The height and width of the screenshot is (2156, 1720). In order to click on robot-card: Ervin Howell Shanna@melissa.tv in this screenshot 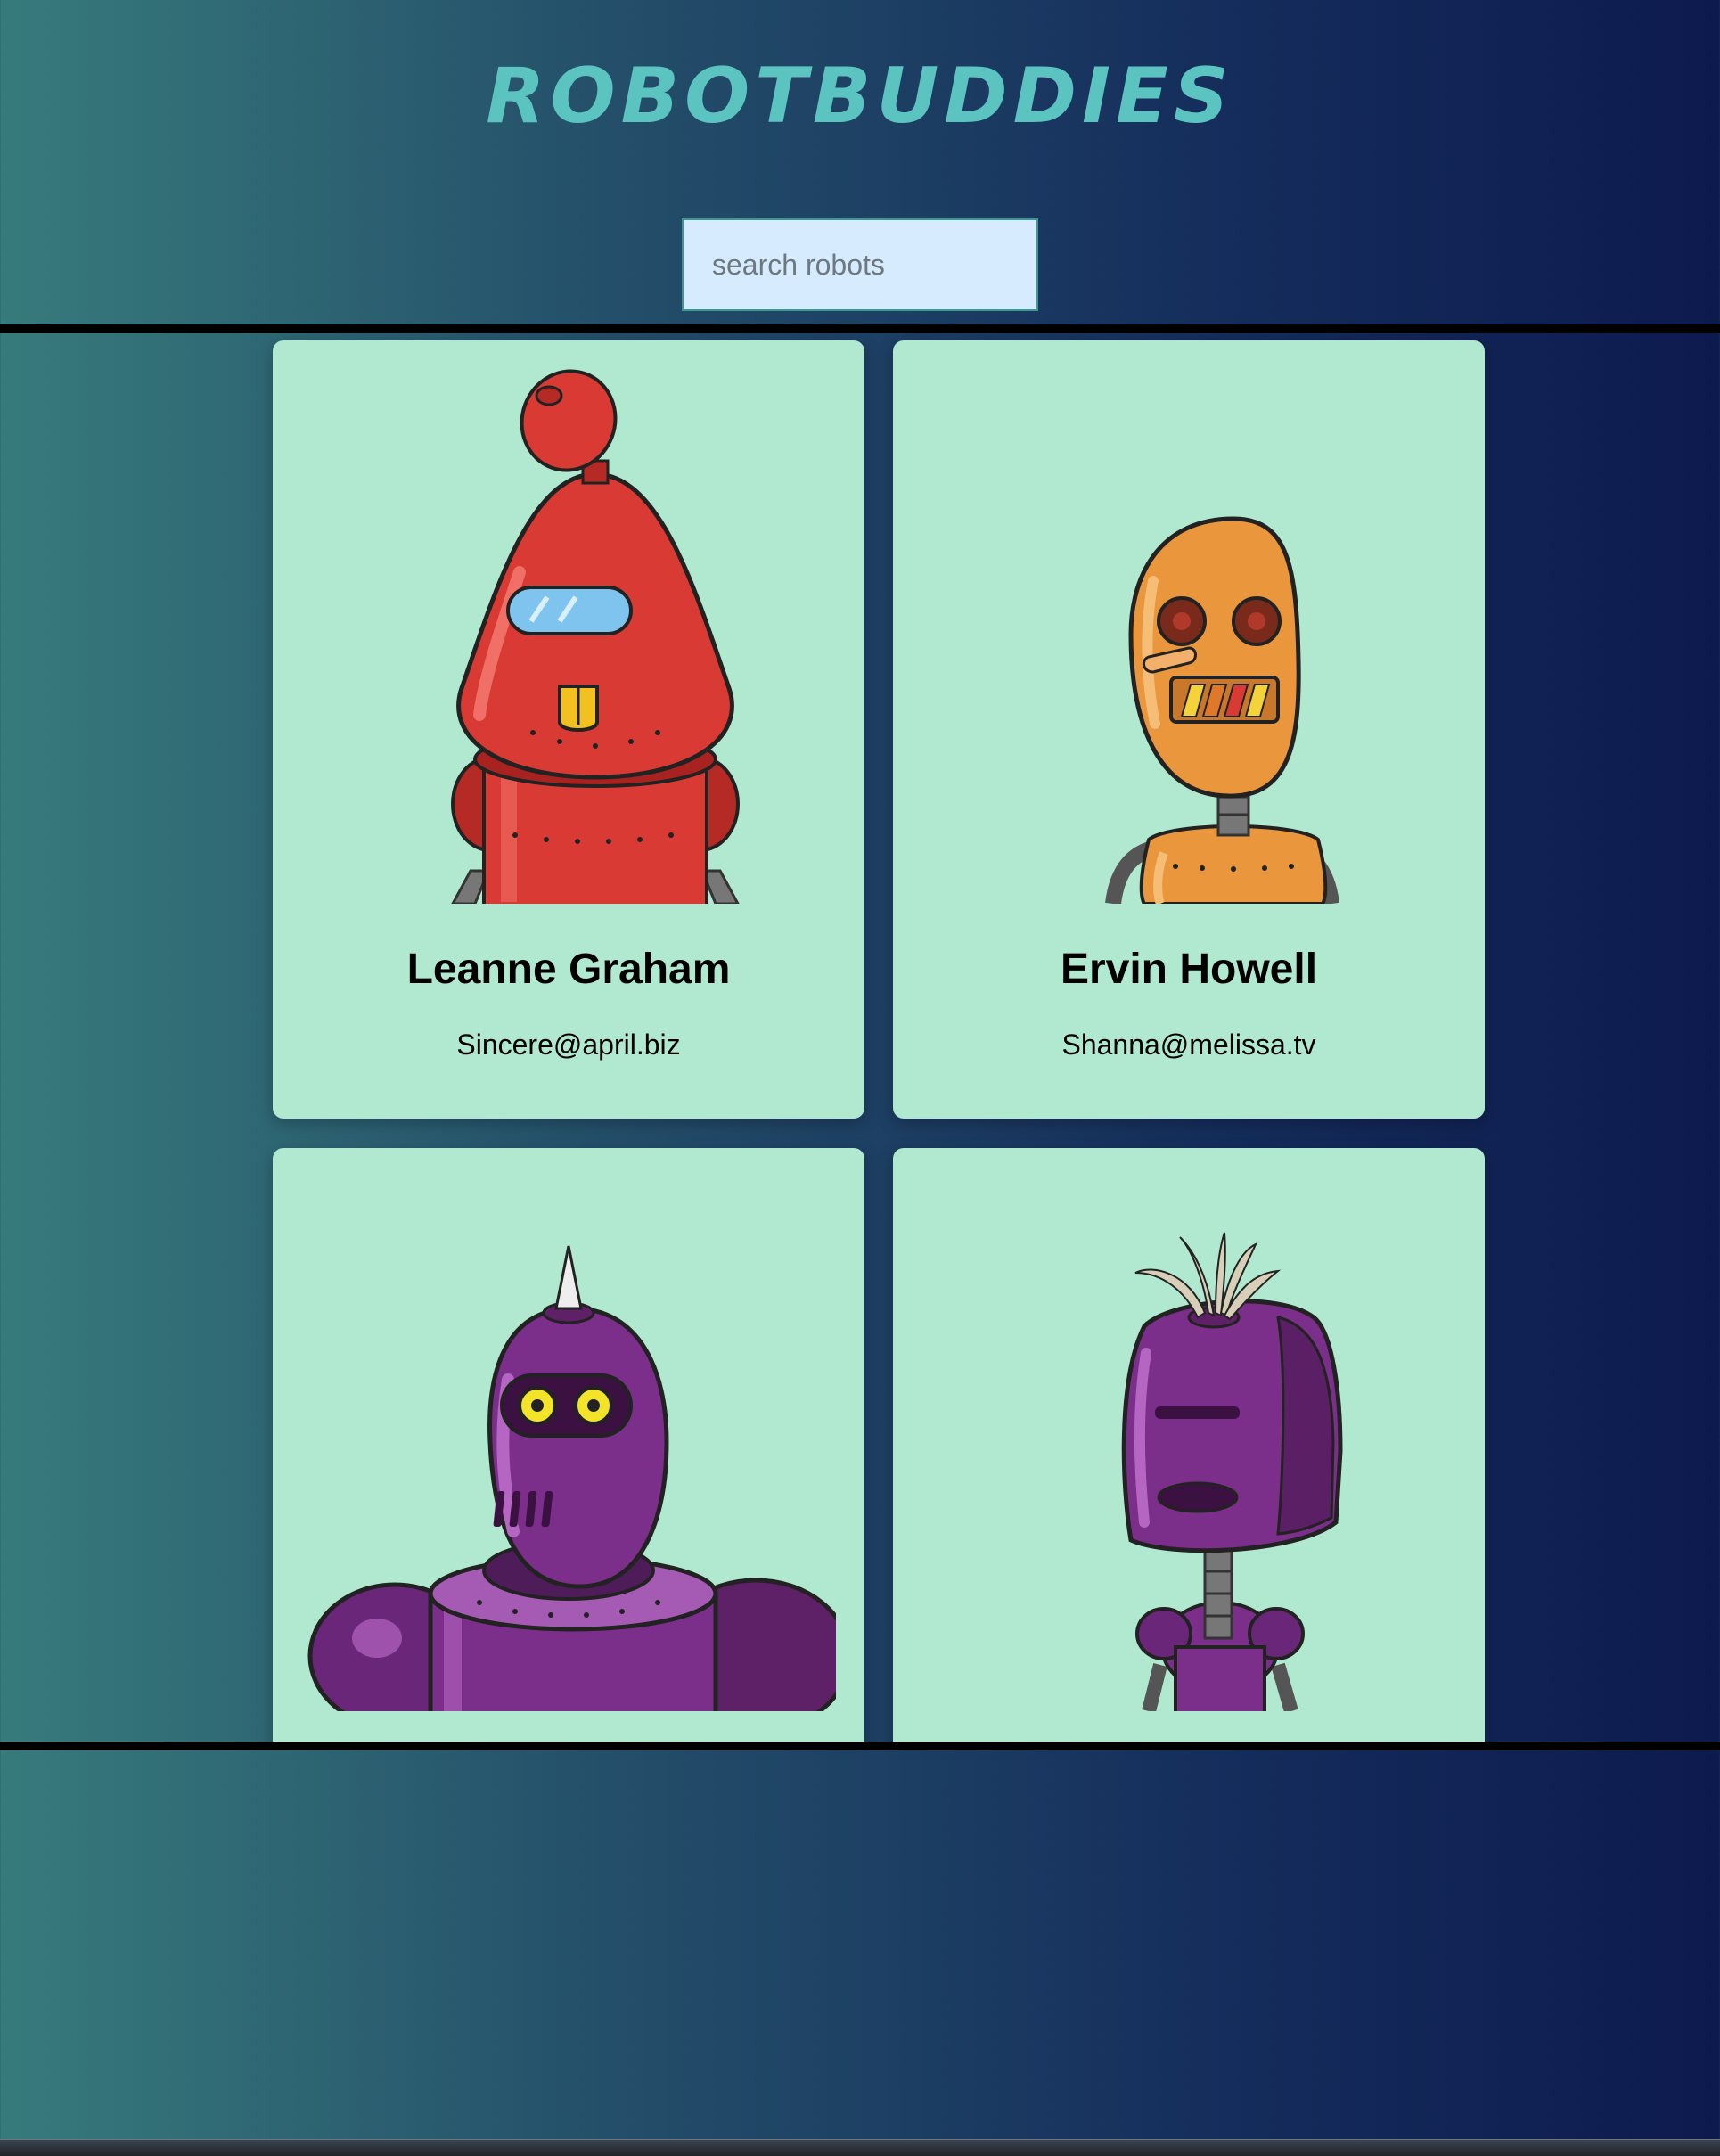, I will do `click(1189, 730)`.